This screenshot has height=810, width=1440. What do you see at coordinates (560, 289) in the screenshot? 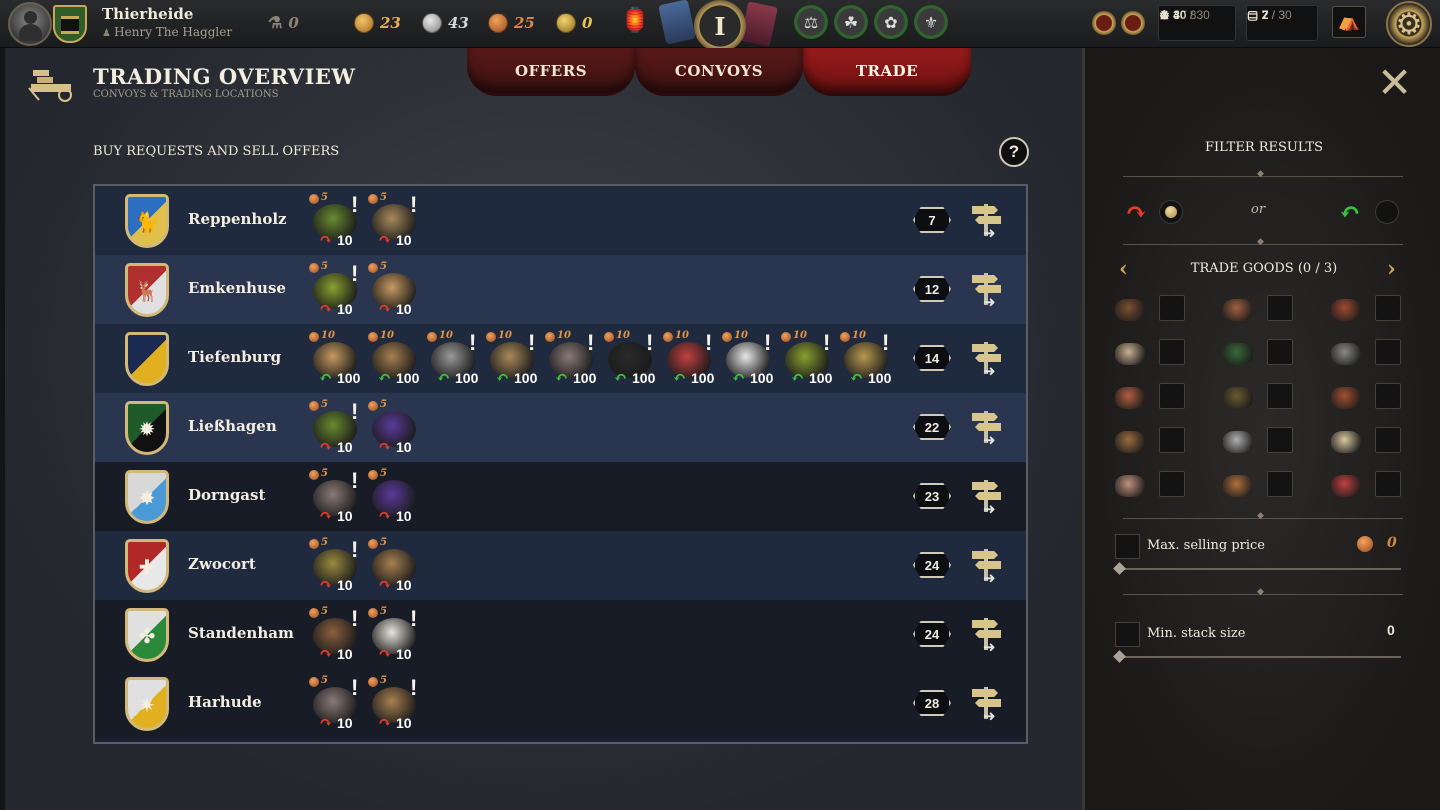
I see `town-row: 🦌 Emkenhuse 5! ↷ 10 5 ↷ 10 12 ➜` at bounding box center [560, 289].